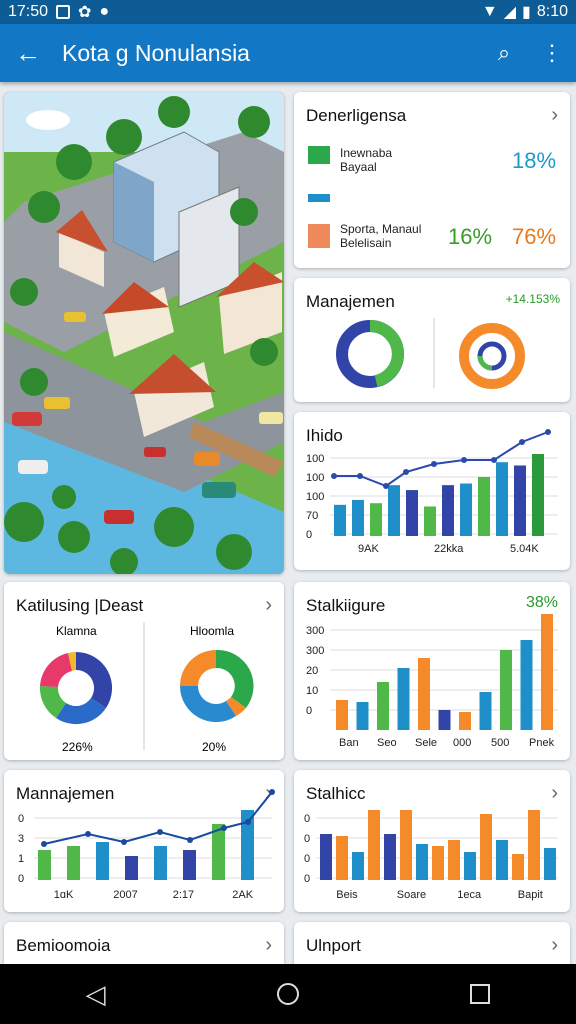  Describe the element at coordinates (366, 243) in the screenshot. I see `legend-text: Belelisain` at that location.